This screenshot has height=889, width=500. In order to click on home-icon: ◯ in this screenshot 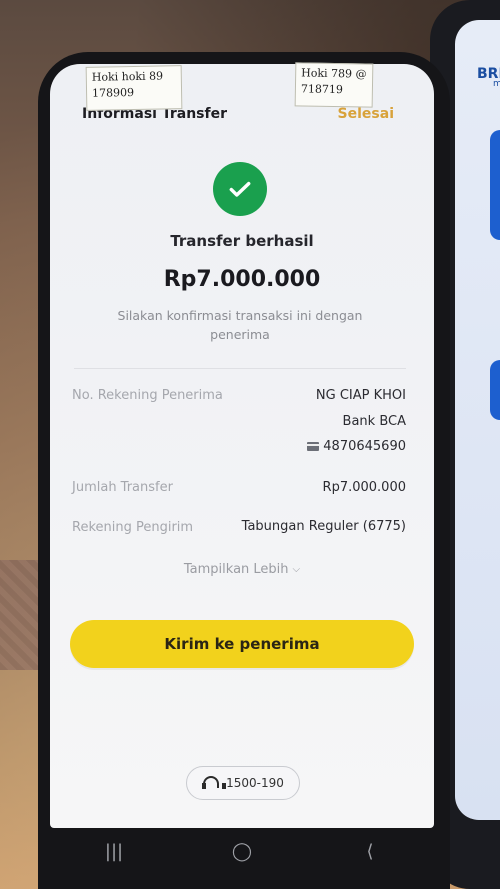, I will do `click(242, 851)`.